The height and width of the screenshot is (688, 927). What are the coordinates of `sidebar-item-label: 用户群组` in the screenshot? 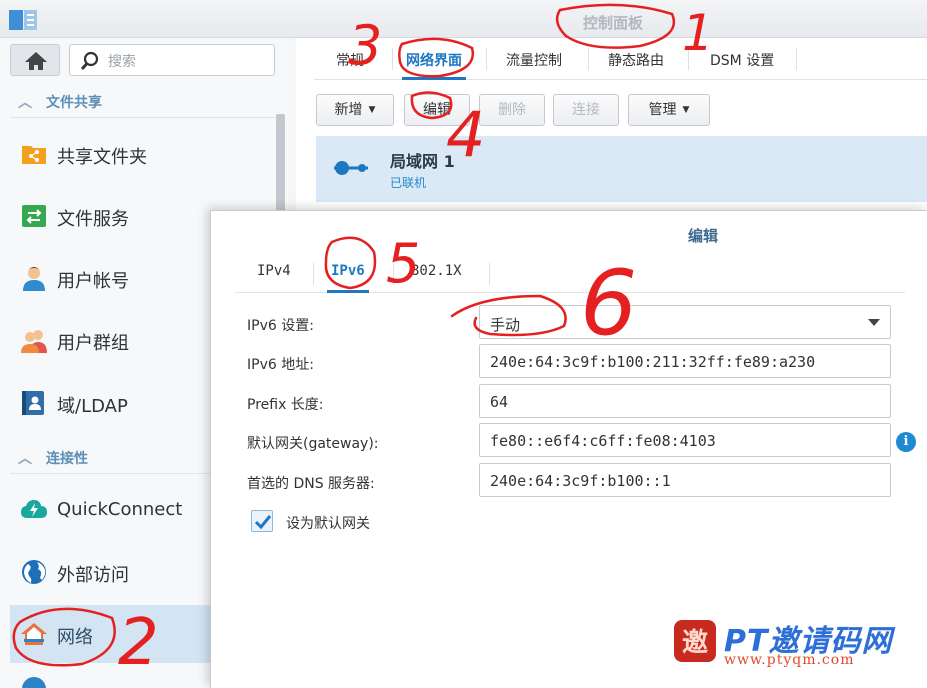 It's located at (93, 343).